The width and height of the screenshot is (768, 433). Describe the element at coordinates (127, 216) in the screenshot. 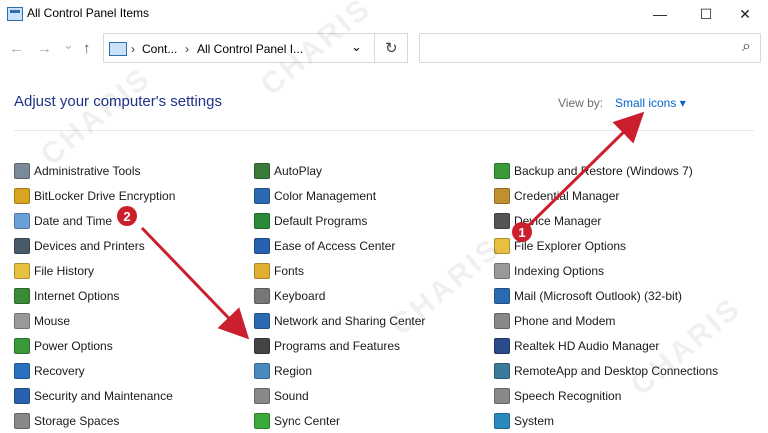

I see `annotation-marker-2: 2` at that location.